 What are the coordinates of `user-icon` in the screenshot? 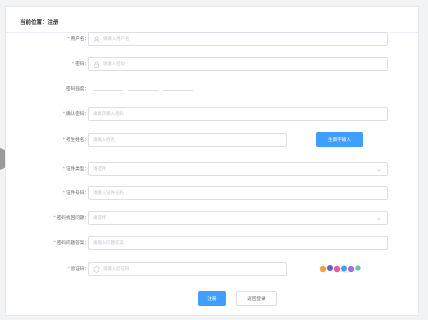 It's located at (96, 39).